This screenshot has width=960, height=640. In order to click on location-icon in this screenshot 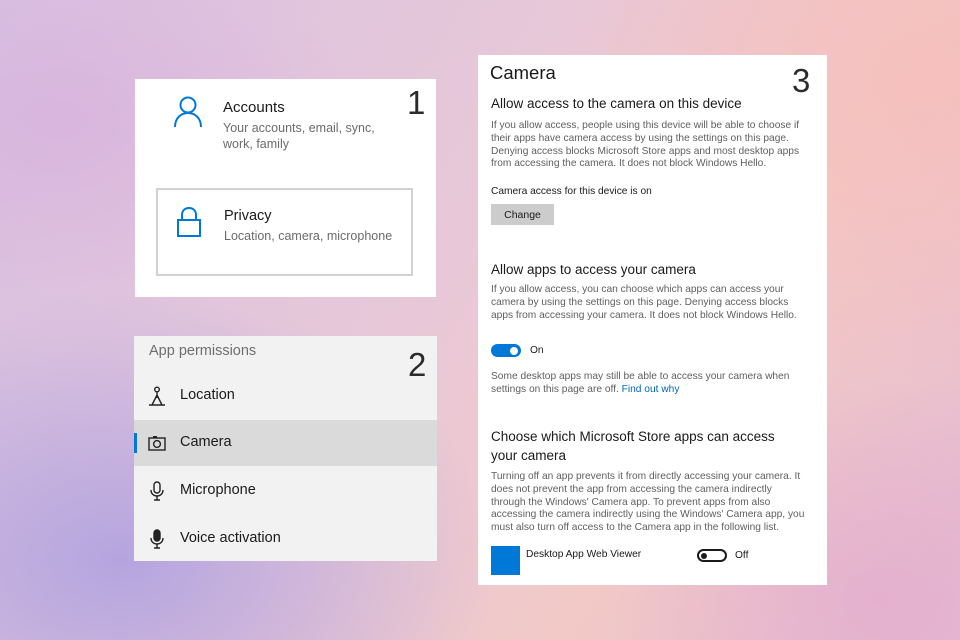, I will do `click(157, 396)`.